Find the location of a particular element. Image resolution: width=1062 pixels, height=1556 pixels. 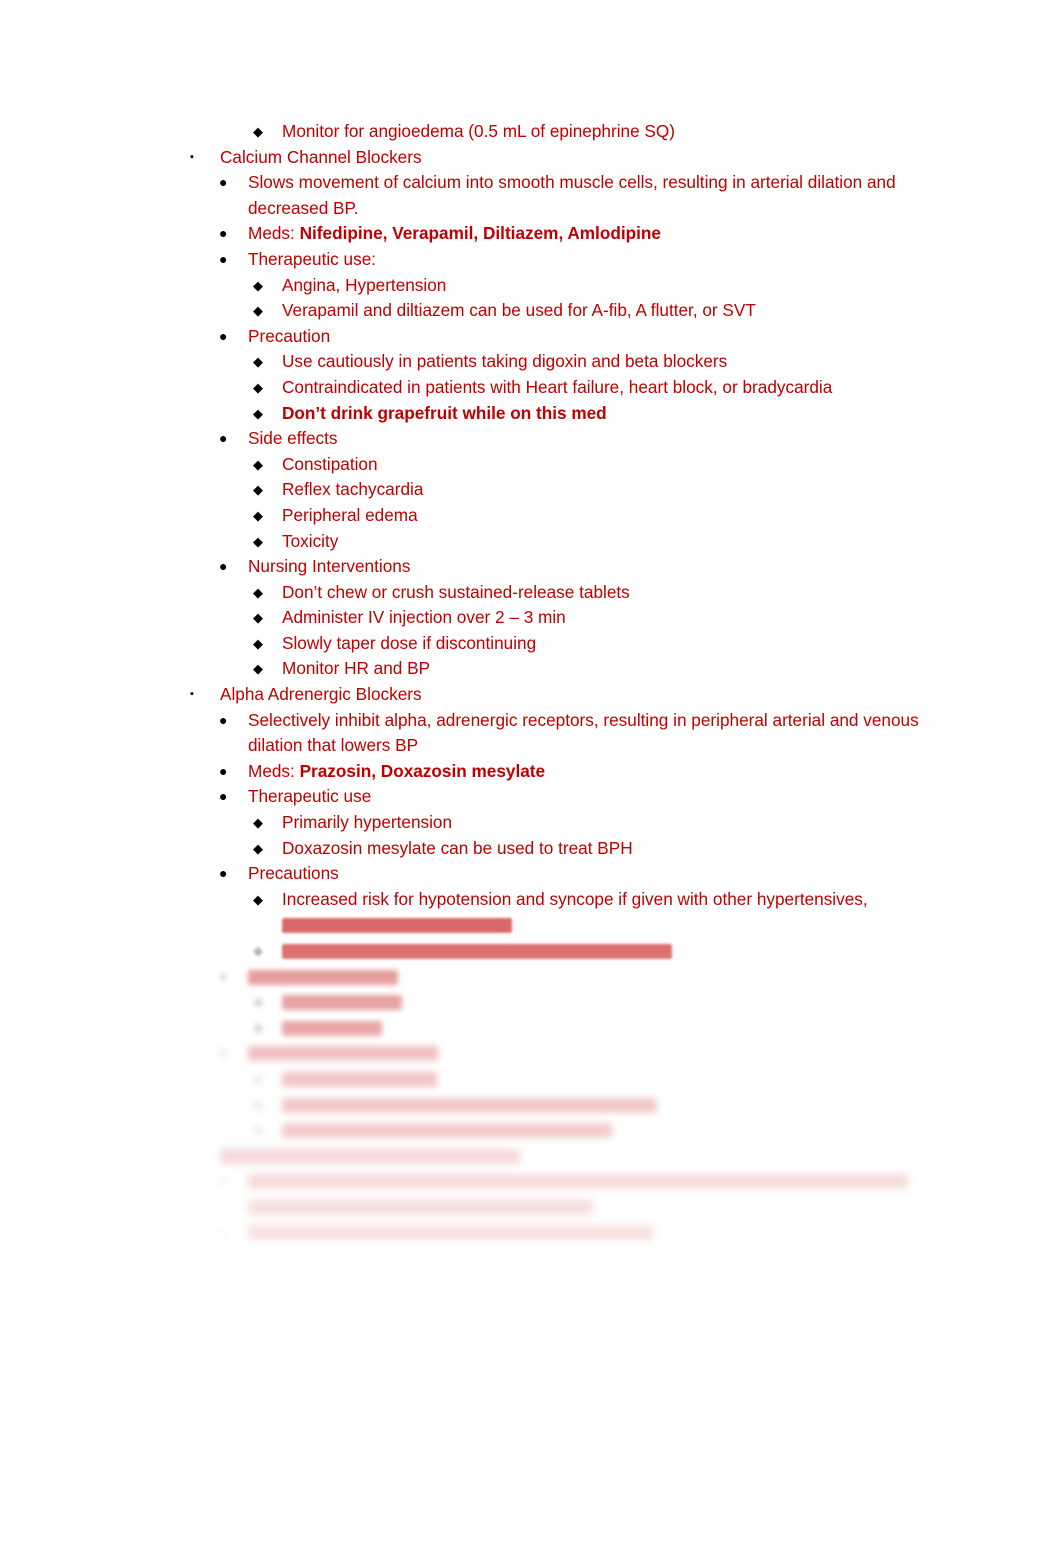

list-item-text: Alpha Adrenergic Blockers is located at coordinates (321, 694).